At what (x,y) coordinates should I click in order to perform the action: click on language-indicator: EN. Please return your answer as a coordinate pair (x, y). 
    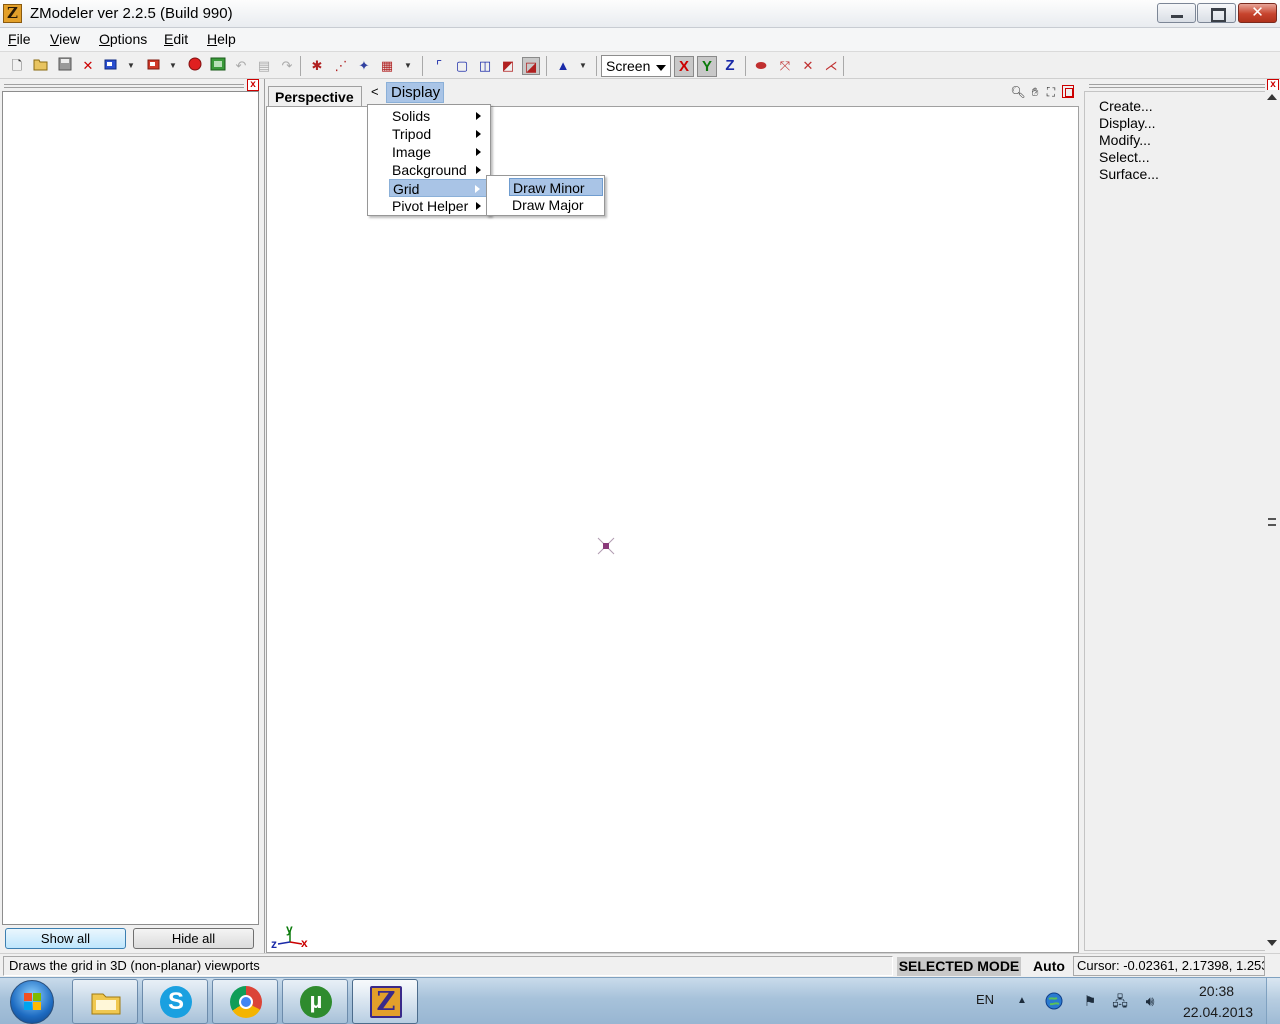
    Looking at the image, I should click on (985, 999).